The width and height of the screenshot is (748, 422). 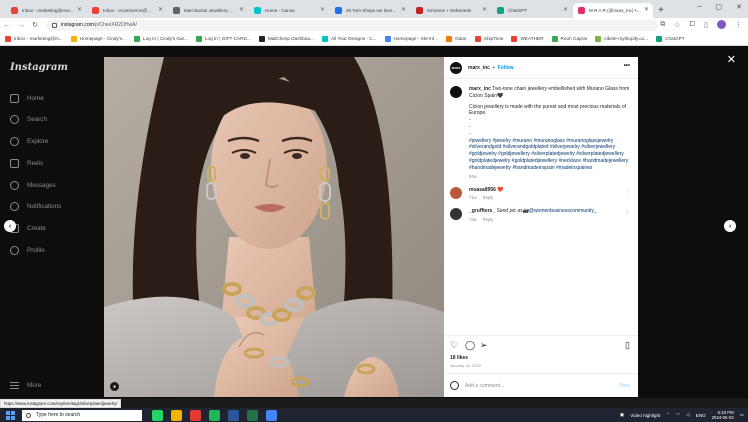 I want to click on nav-explore: Explore, so click(x=29, y=141).